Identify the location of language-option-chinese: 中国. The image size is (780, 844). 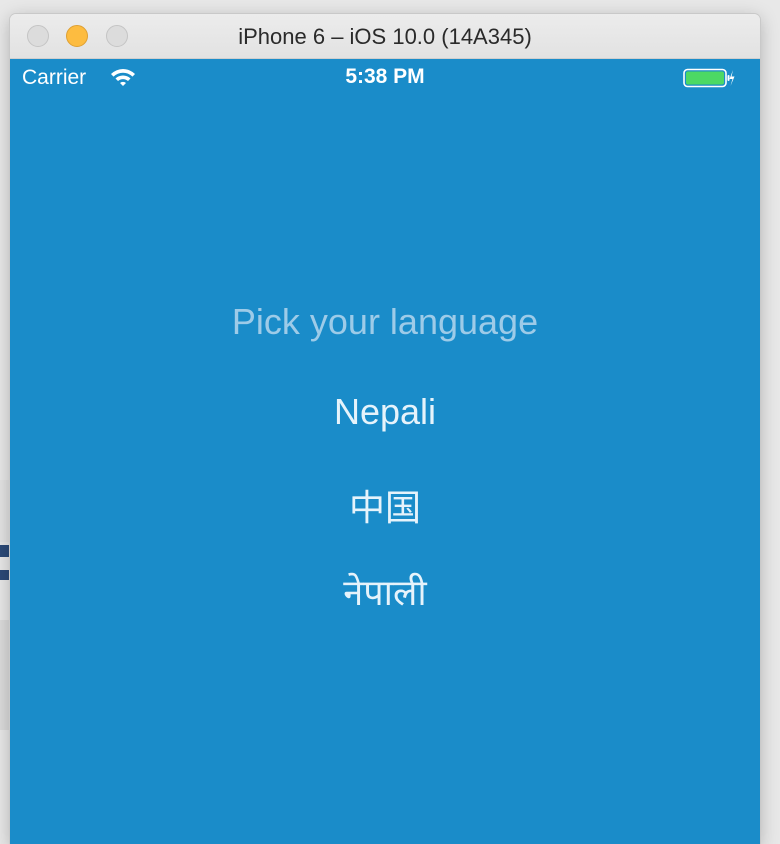
(385, 505).